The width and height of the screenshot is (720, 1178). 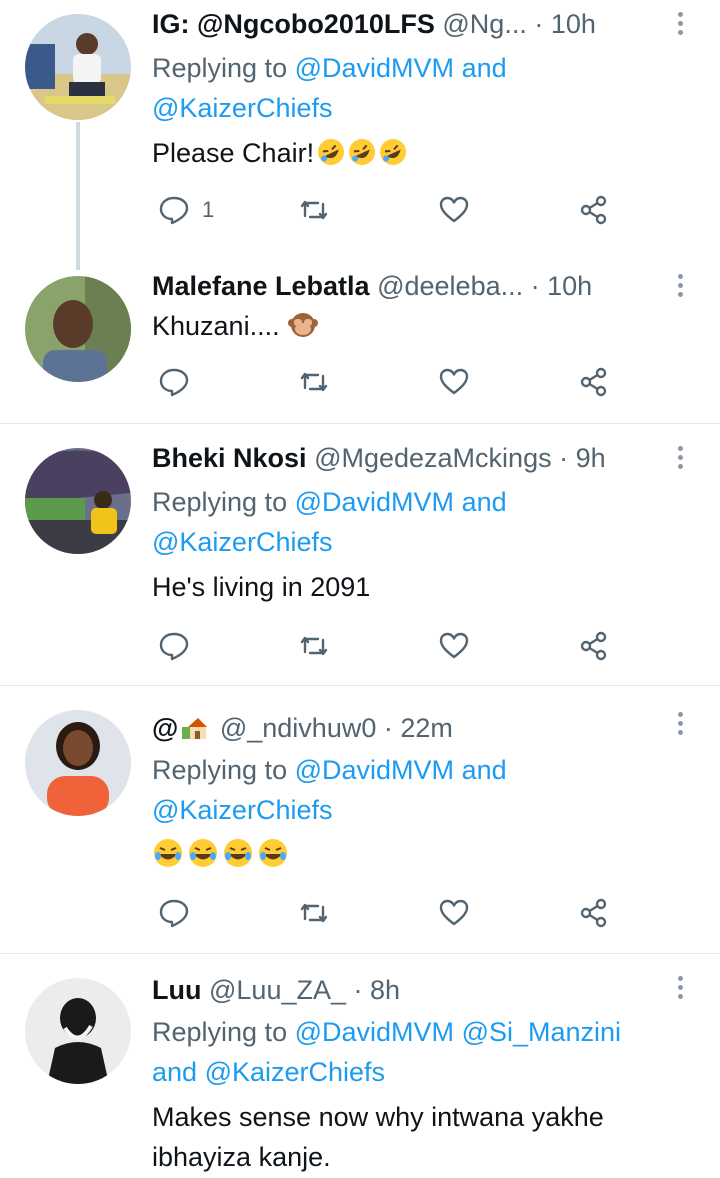 I want to click on timestamp: 8h, so click(x=385, y=990).